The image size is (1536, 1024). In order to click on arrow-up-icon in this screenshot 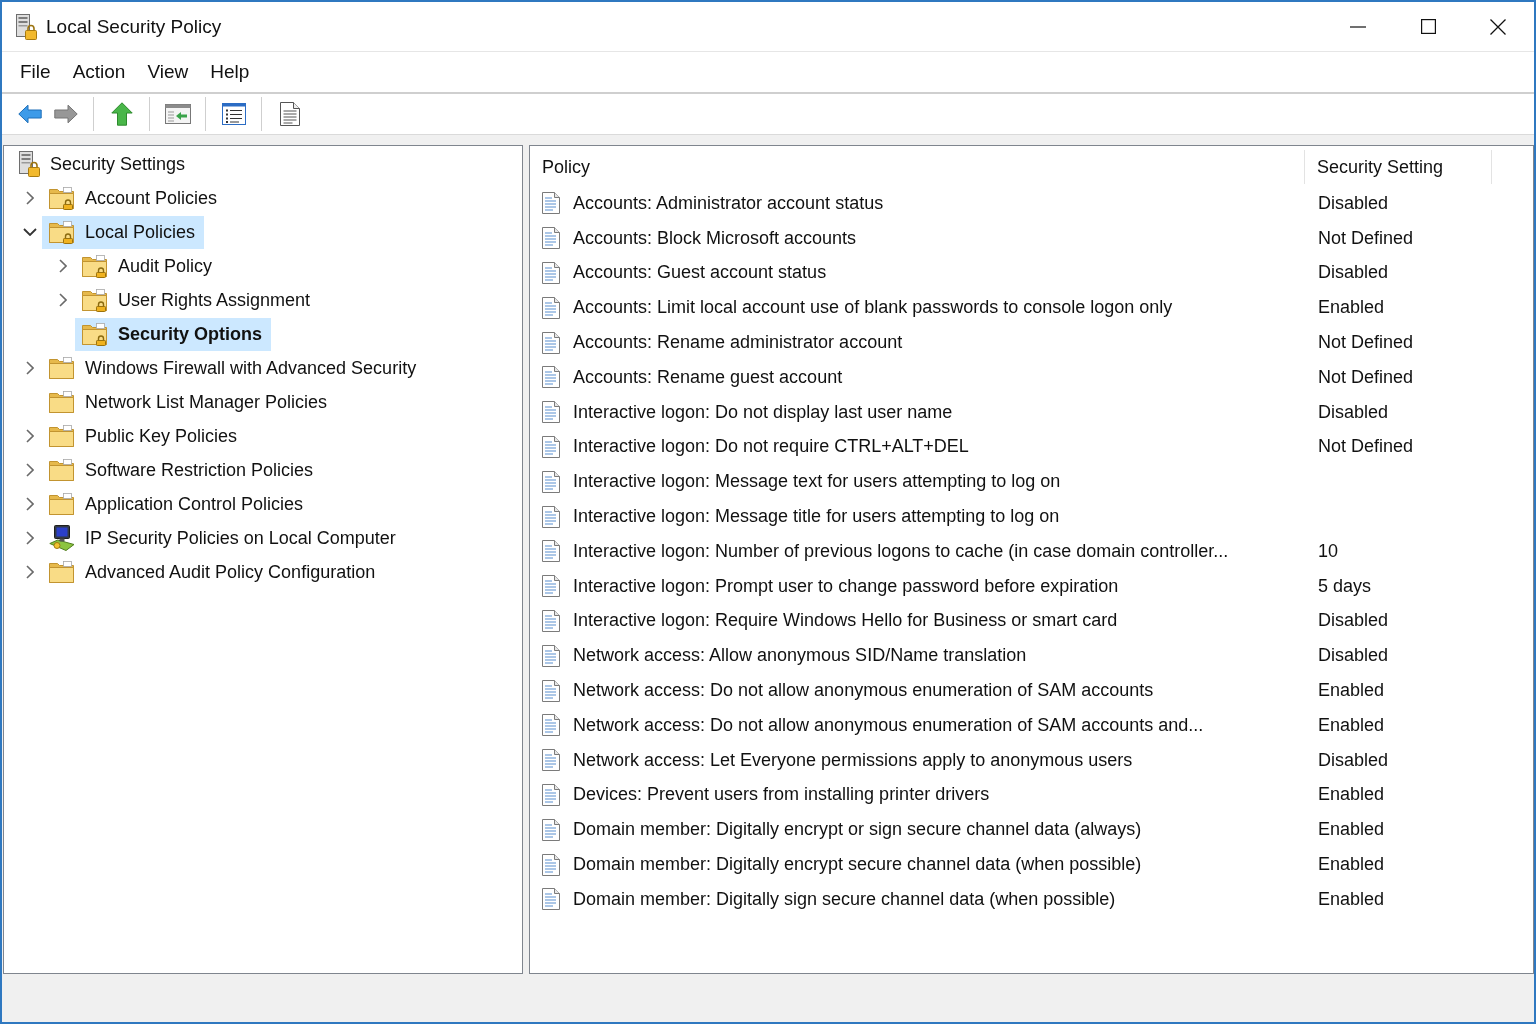, I will do `click(122, 114)`.